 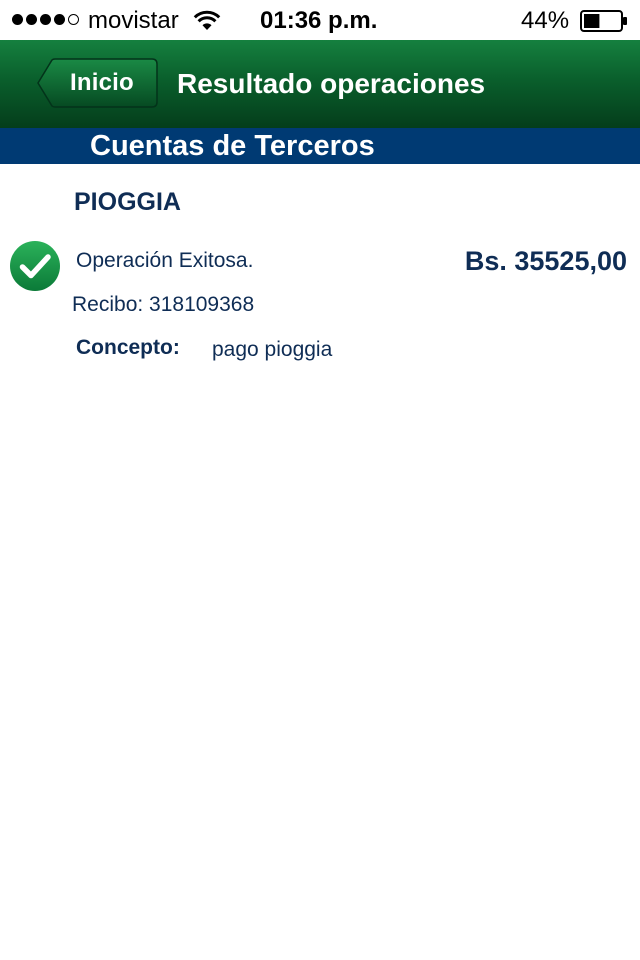 I want to click on status-bar: movistar 01:36 p.m. 44%, so click(x=320, y=20).